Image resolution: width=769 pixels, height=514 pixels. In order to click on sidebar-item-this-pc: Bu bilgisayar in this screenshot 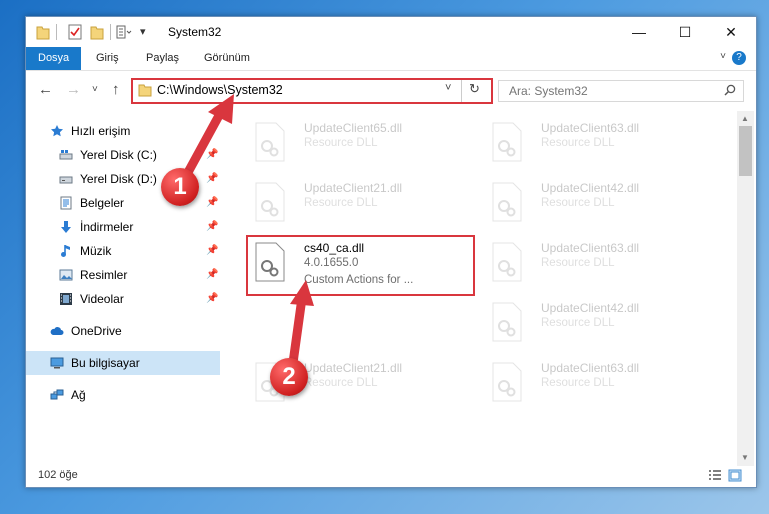, I will do `click(123, 363)`.